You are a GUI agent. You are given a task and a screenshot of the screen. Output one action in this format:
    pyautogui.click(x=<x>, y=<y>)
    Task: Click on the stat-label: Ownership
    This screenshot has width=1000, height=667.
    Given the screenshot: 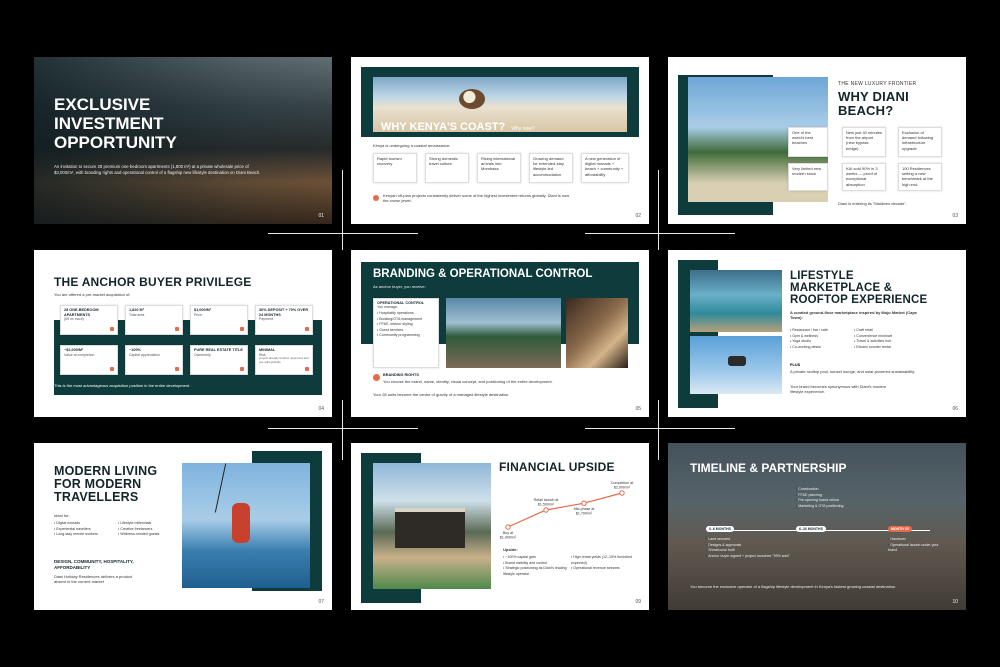 What is the action you would take?
    pyautogui.click(x=202, y=354)
    